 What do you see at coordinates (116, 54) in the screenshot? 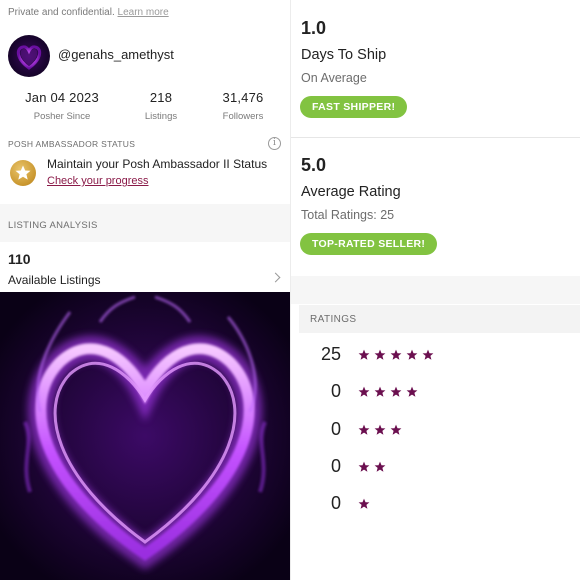
I see `username: @genahs_amethyst` at bounding box center [116, 54].